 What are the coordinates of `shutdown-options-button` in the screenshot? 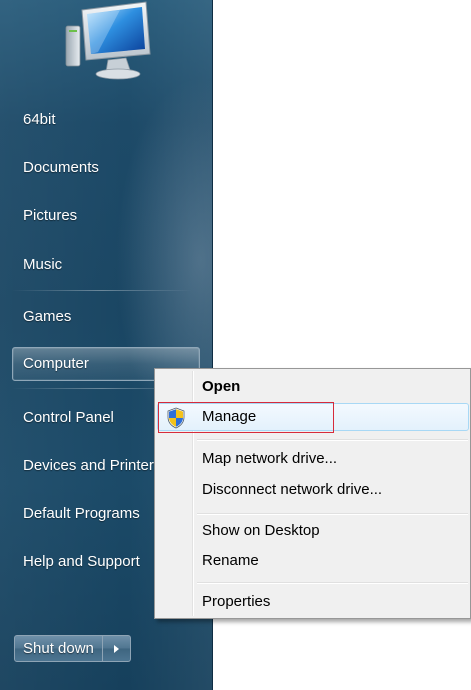 It's located at (116, 648).